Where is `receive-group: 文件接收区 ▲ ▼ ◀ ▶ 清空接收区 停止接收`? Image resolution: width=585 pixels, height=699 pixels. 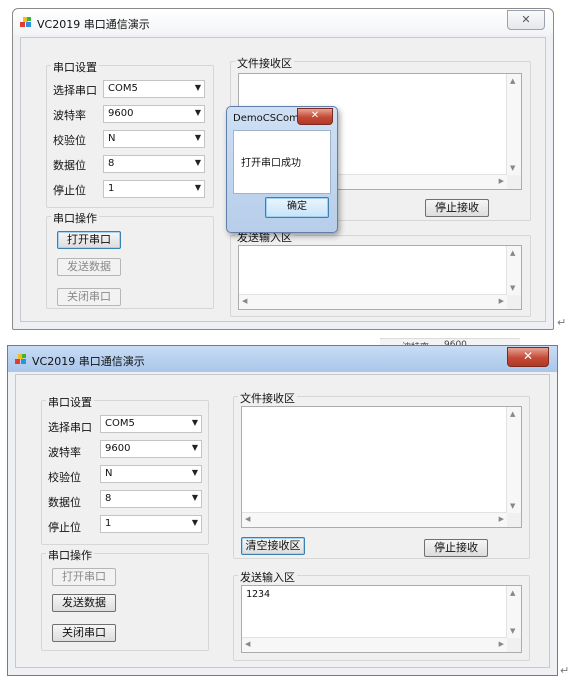 receive-group: 文件接收区 ▲ ▼ ◀ ▶ 清空接收区 停止接收 is located at coordinates (381, 474).